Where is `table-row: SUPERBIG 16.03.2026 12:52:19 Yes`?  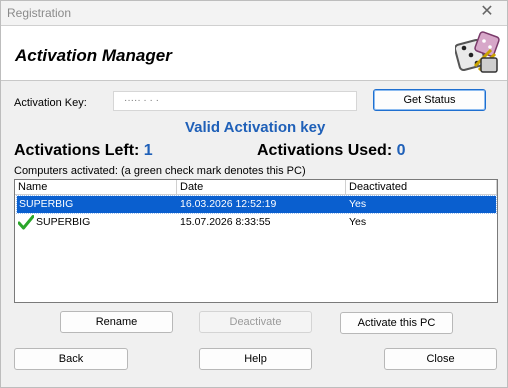 table-row: SUPERBIG 16.03.2026 12:52:19 Yes is located at coordinates (256, 204).